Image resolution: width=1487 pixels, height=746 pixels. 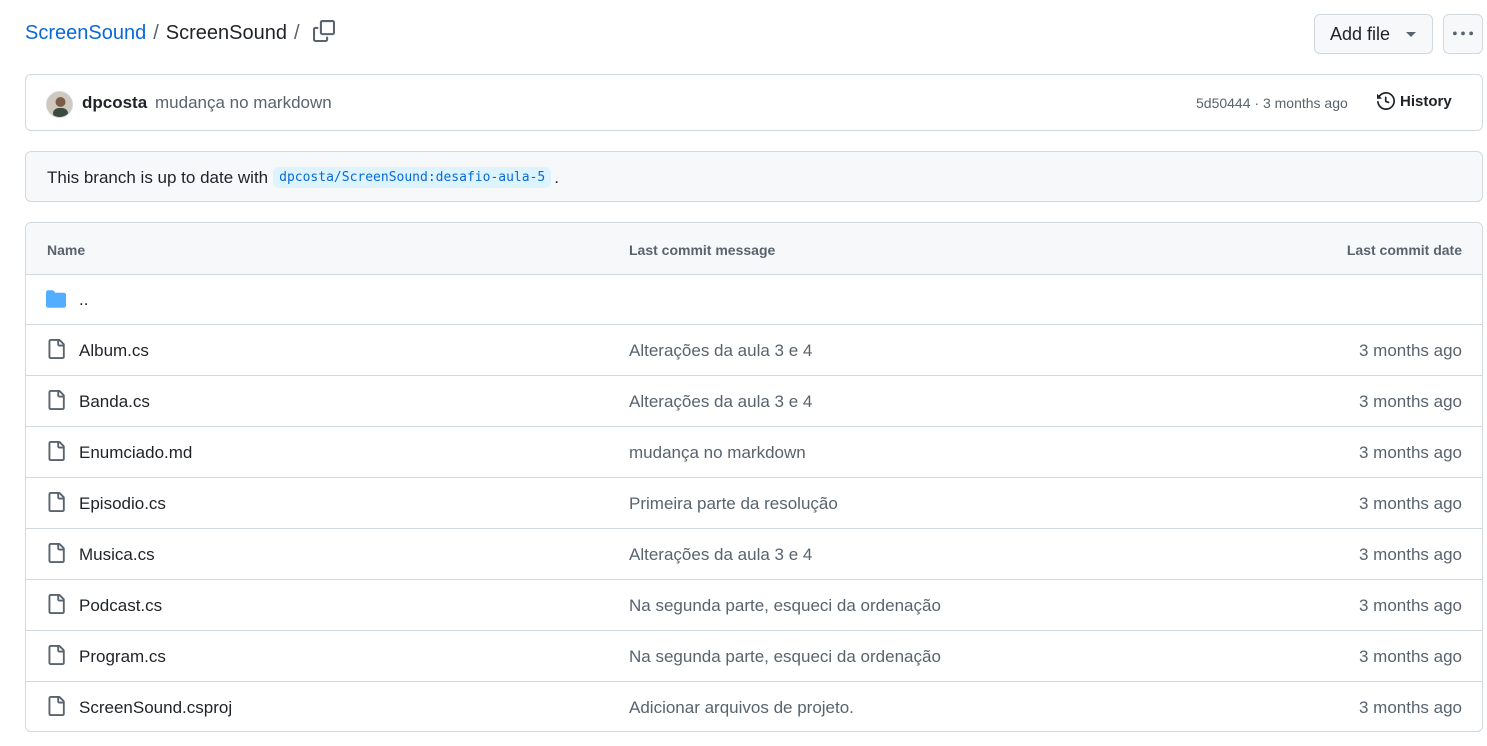 I want to click on file-name-link: Banda.cs, so click(x=114, y=402).